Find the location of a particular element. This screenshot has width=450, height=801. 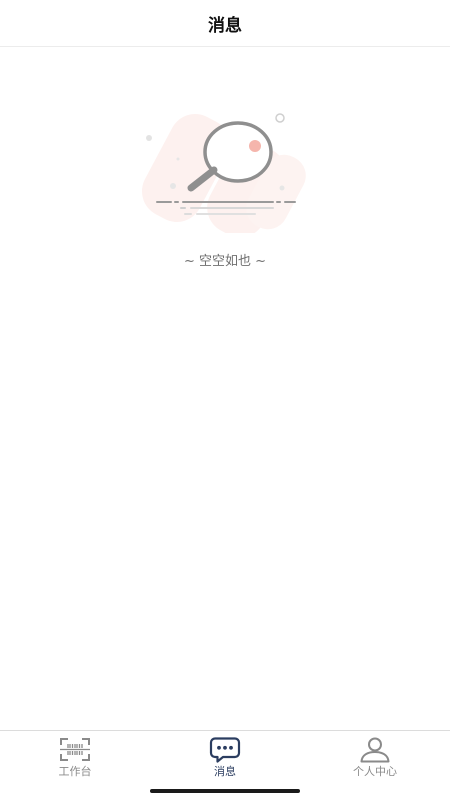

page-title: 消息 is located at coordinates (225, 25).